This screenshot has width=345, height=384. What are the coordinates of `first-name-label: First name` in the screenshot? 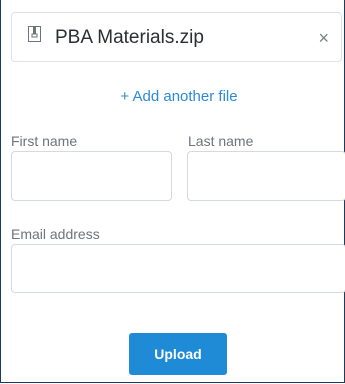 It's located at (44, 141).